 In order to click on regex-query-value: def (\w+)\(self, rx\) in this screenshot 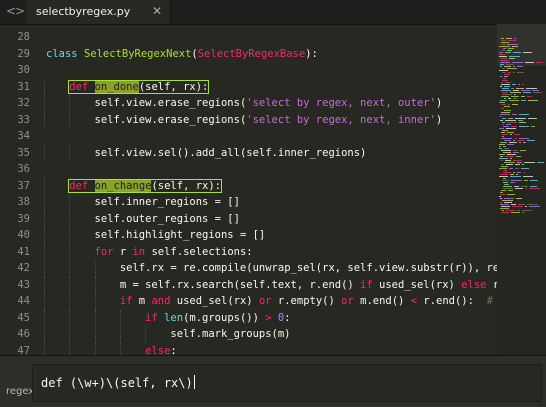, I will do `click(117, 383)`.